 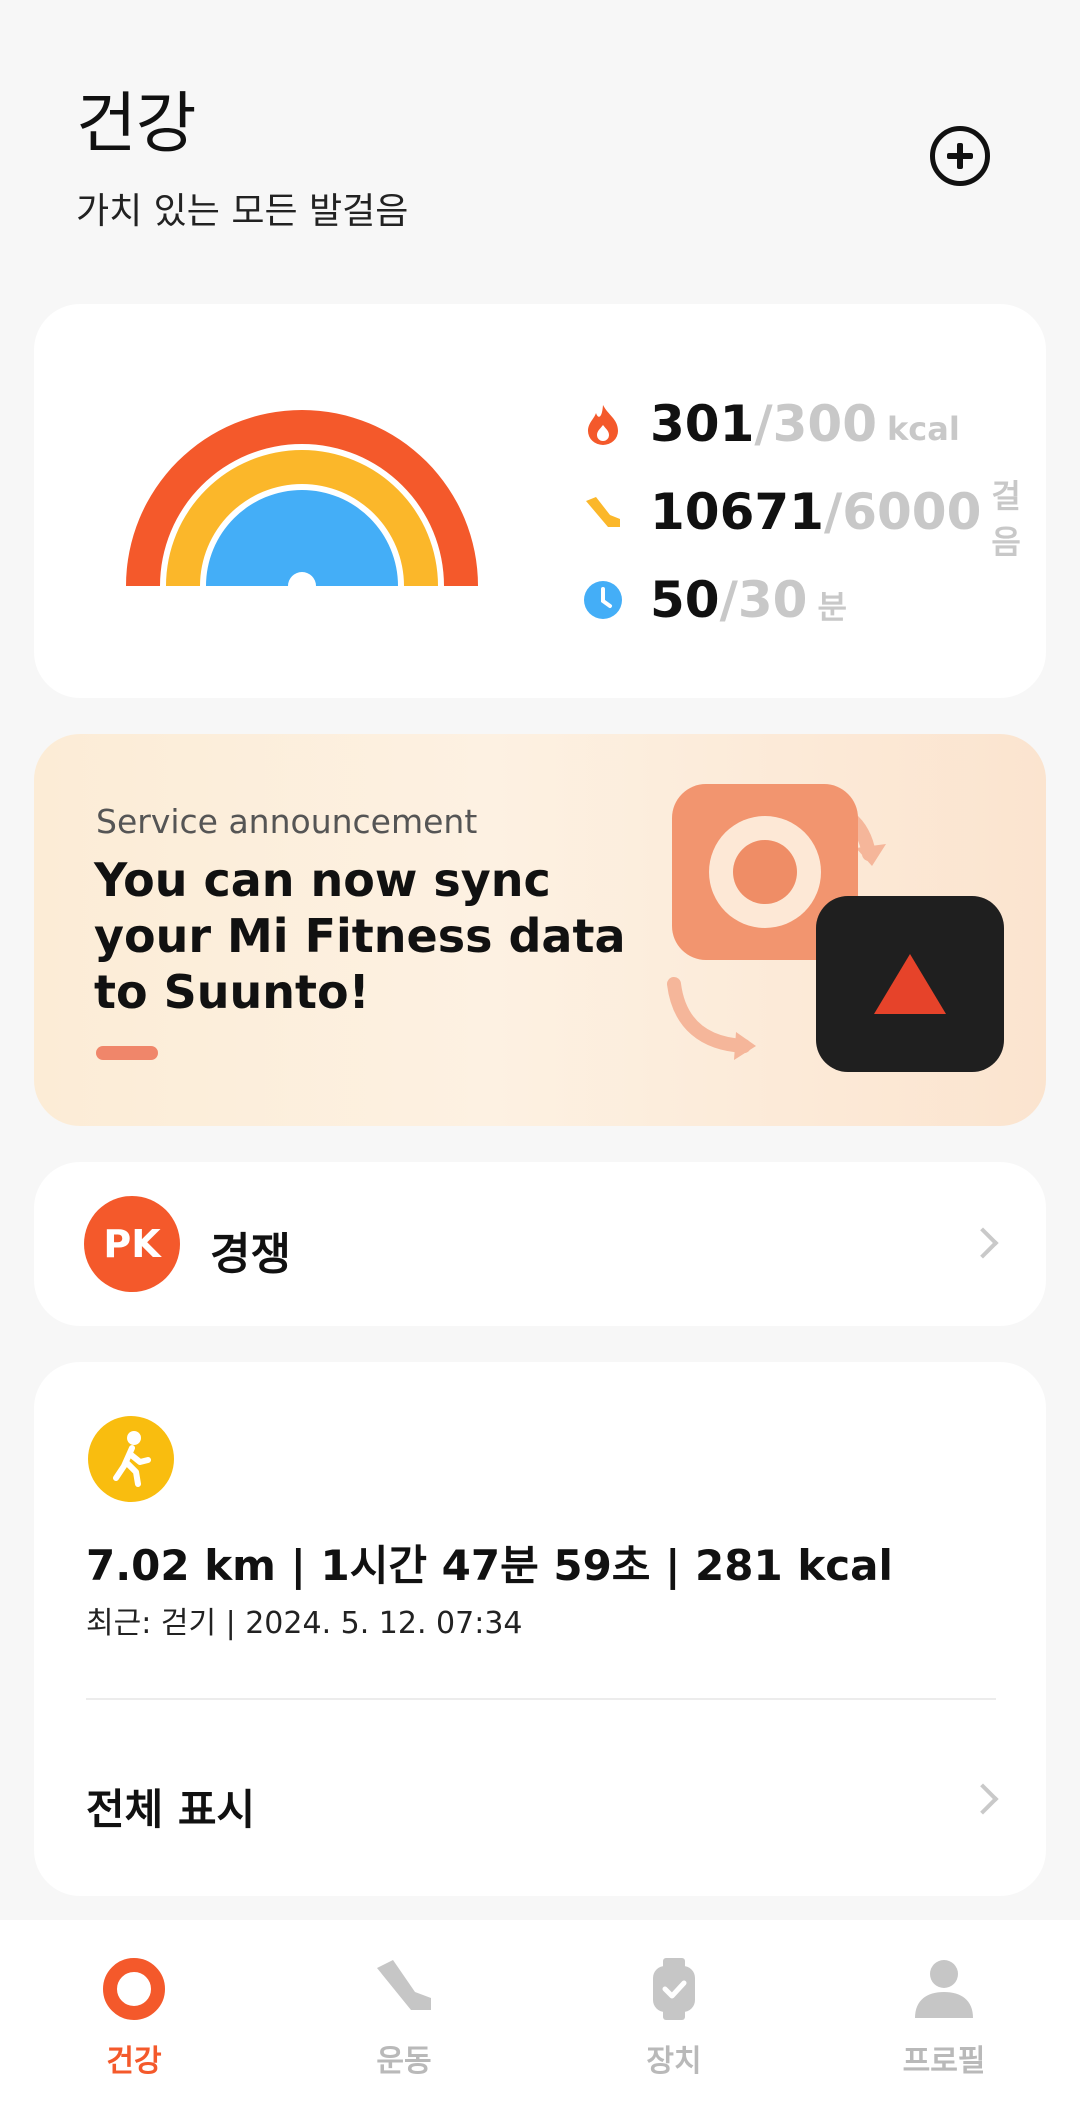 I want to click on calories-unit: kcal, so click(x=923, y=429).